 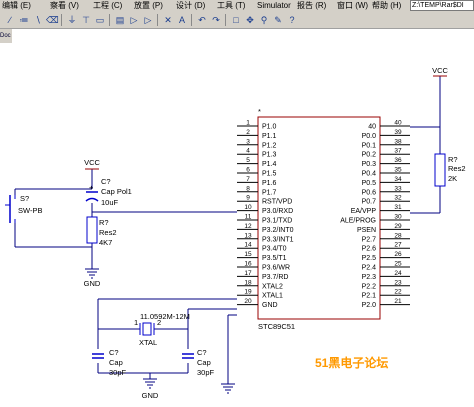 What do you see at coordinates (52, 20) in the screenshot?
I see `net-label-tool-icon: ⌫` at bounding box center [52, 20].